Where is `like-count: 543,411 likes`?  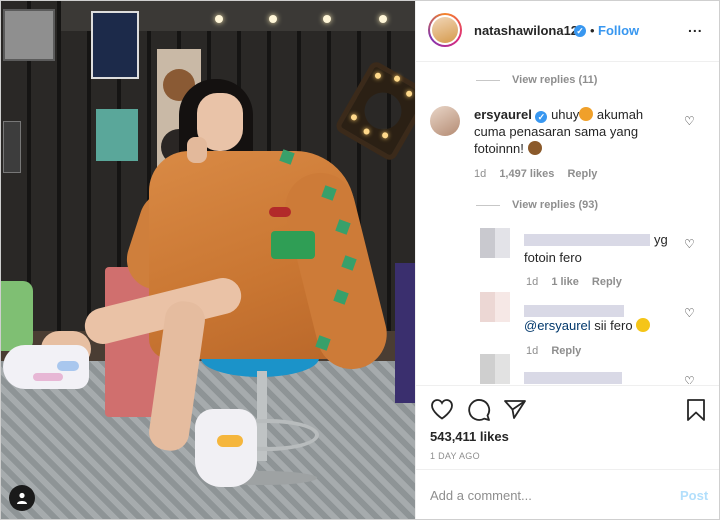
like-count: 543,411 likes is located at coordinates (469, 436).